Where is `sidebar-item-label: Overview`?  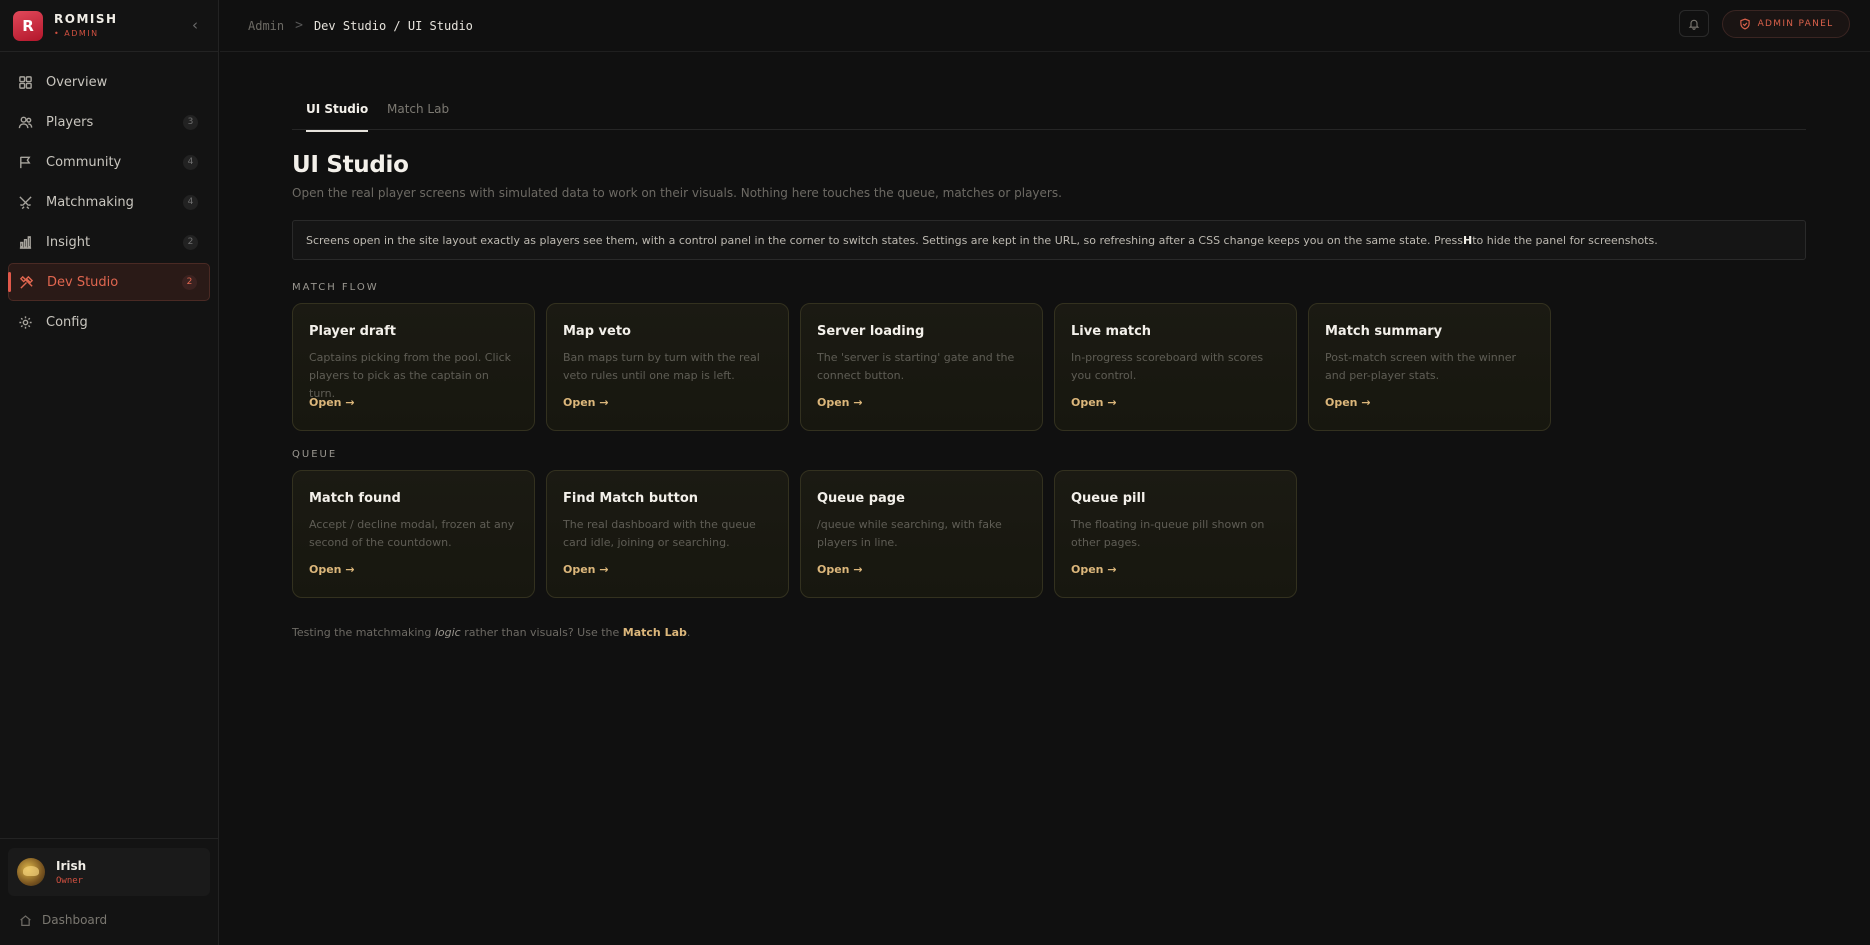
sidebar-item-label: Overview is located at coordinates (77, 82).